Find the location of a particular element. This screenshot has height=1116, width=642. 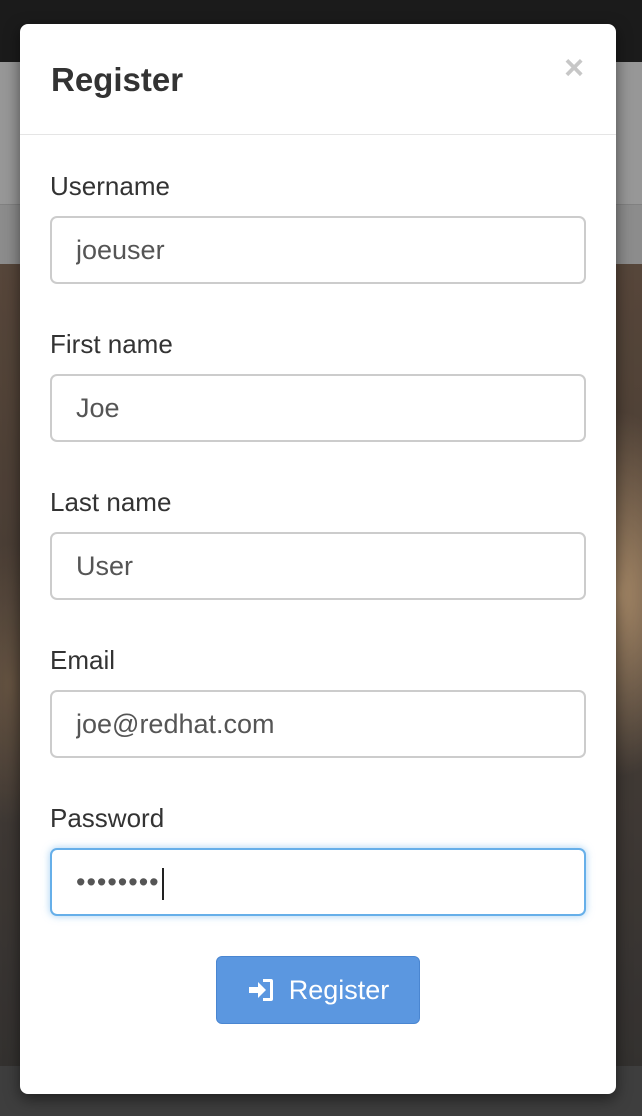

sign-in-icon is located at coordinates (260, 990).